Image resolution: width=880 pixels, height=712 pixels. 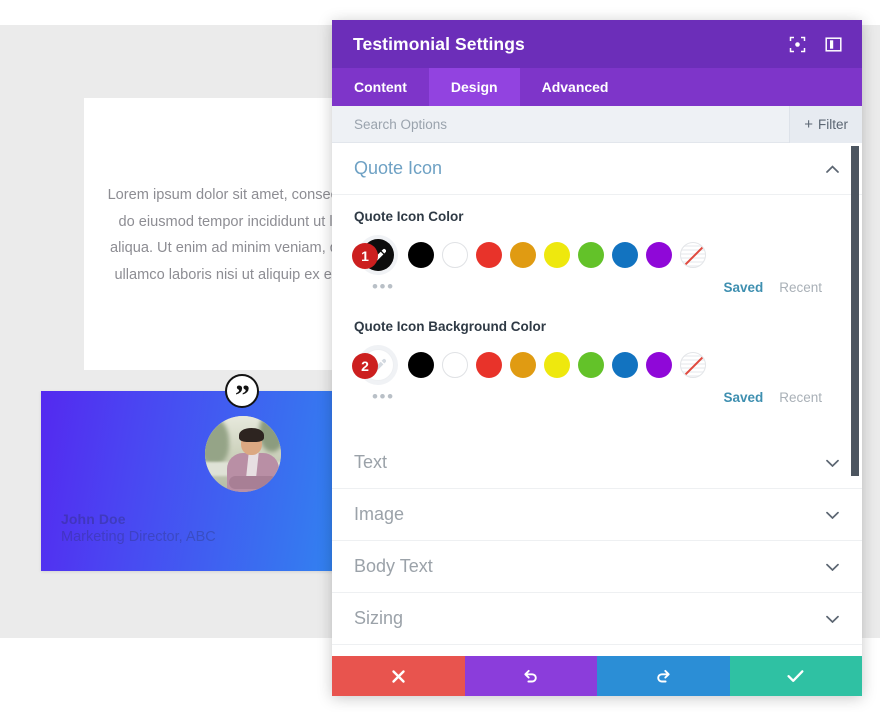 I want to click on close-button, so click(x=398, y=676).